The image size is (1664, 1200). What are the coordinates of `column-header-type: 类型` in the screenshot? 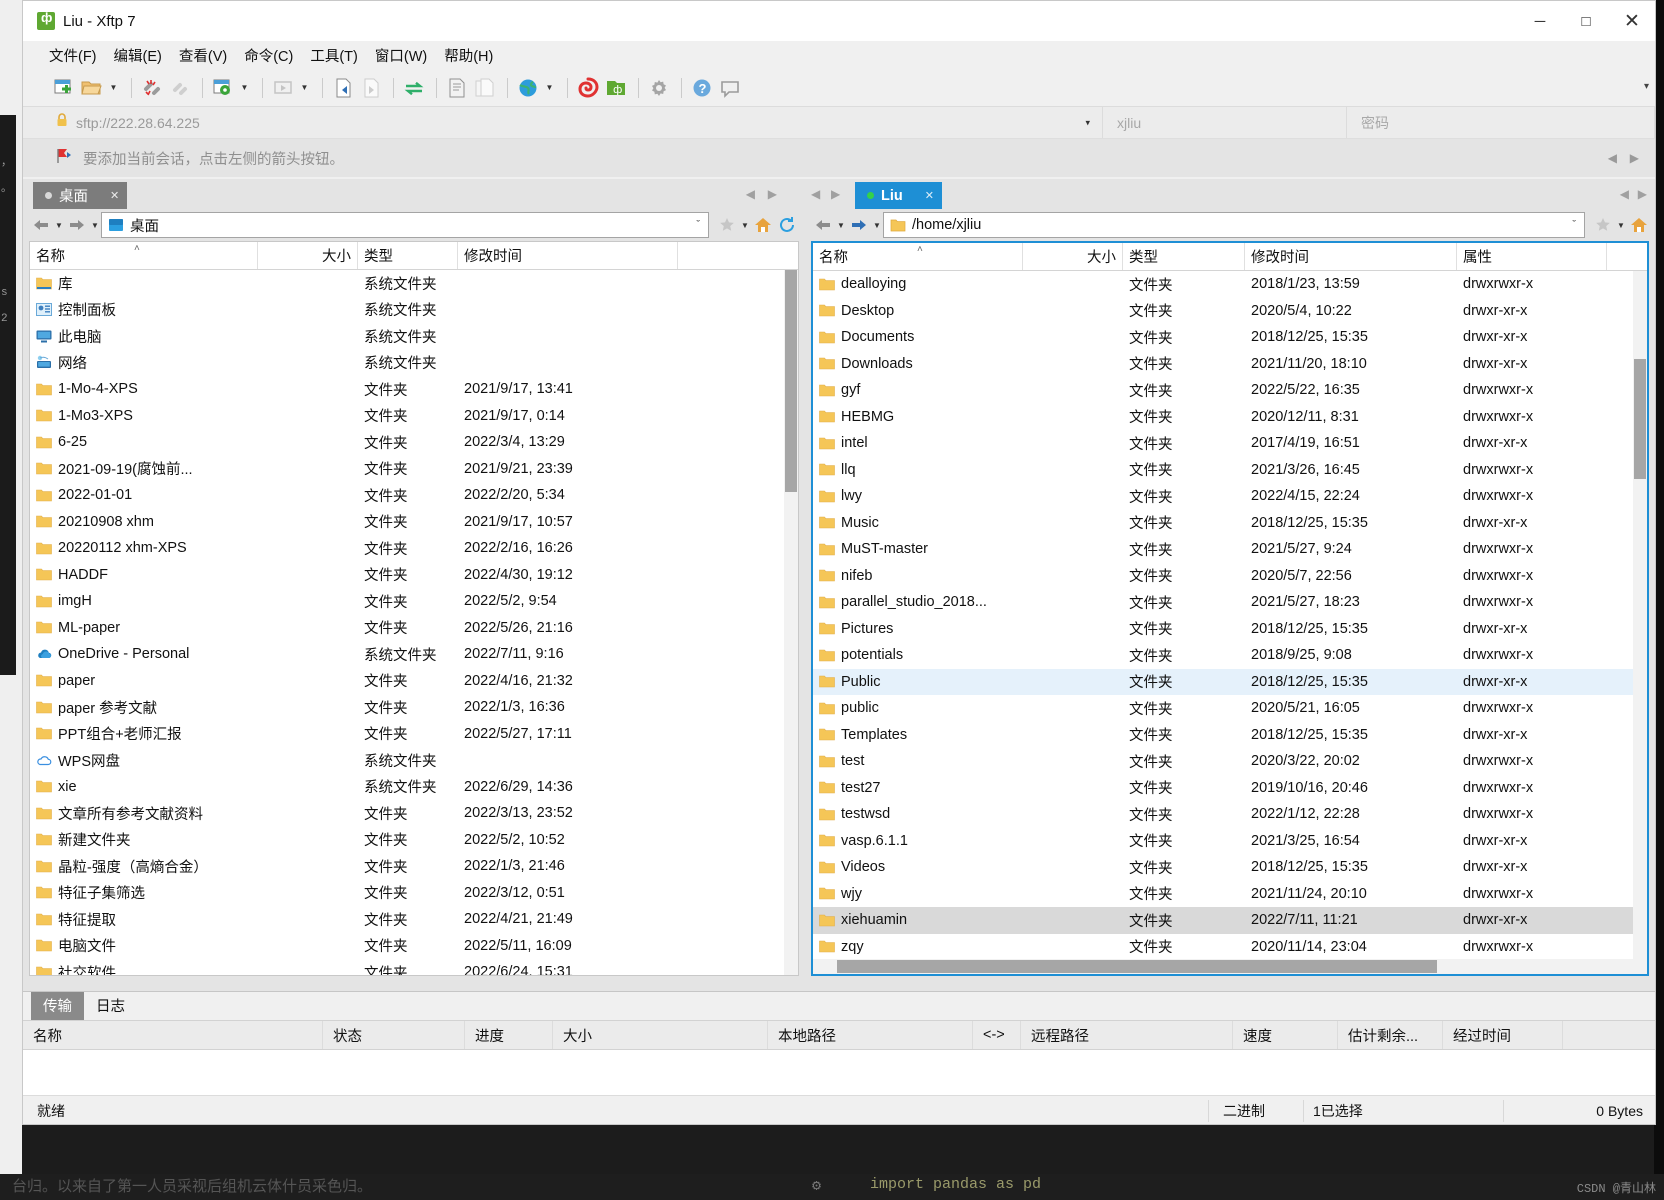 It's located at (408, 255).